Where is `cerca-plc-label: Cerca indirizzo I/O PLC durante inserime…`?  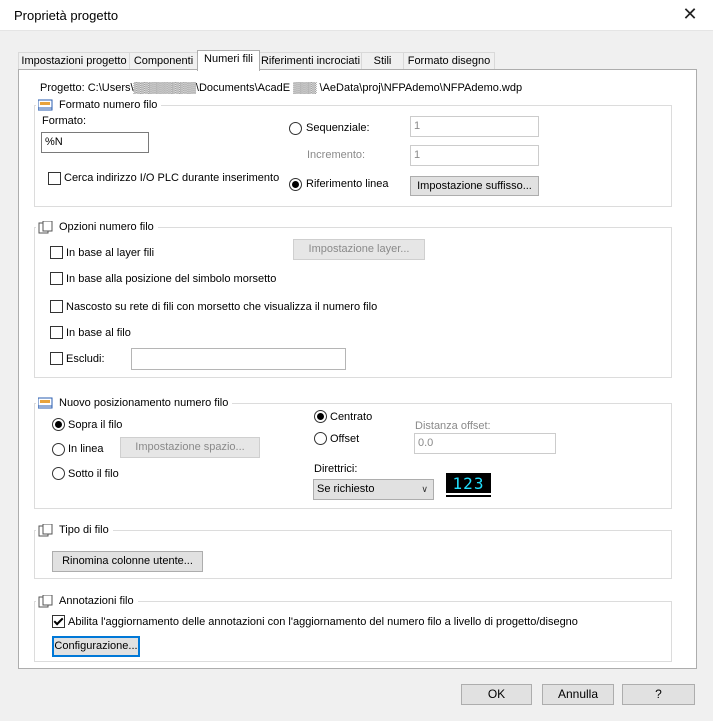 cerca-plc-label: Cerca indirizzo I/O PLC durante inserime… is located at coordinates (172, 178).